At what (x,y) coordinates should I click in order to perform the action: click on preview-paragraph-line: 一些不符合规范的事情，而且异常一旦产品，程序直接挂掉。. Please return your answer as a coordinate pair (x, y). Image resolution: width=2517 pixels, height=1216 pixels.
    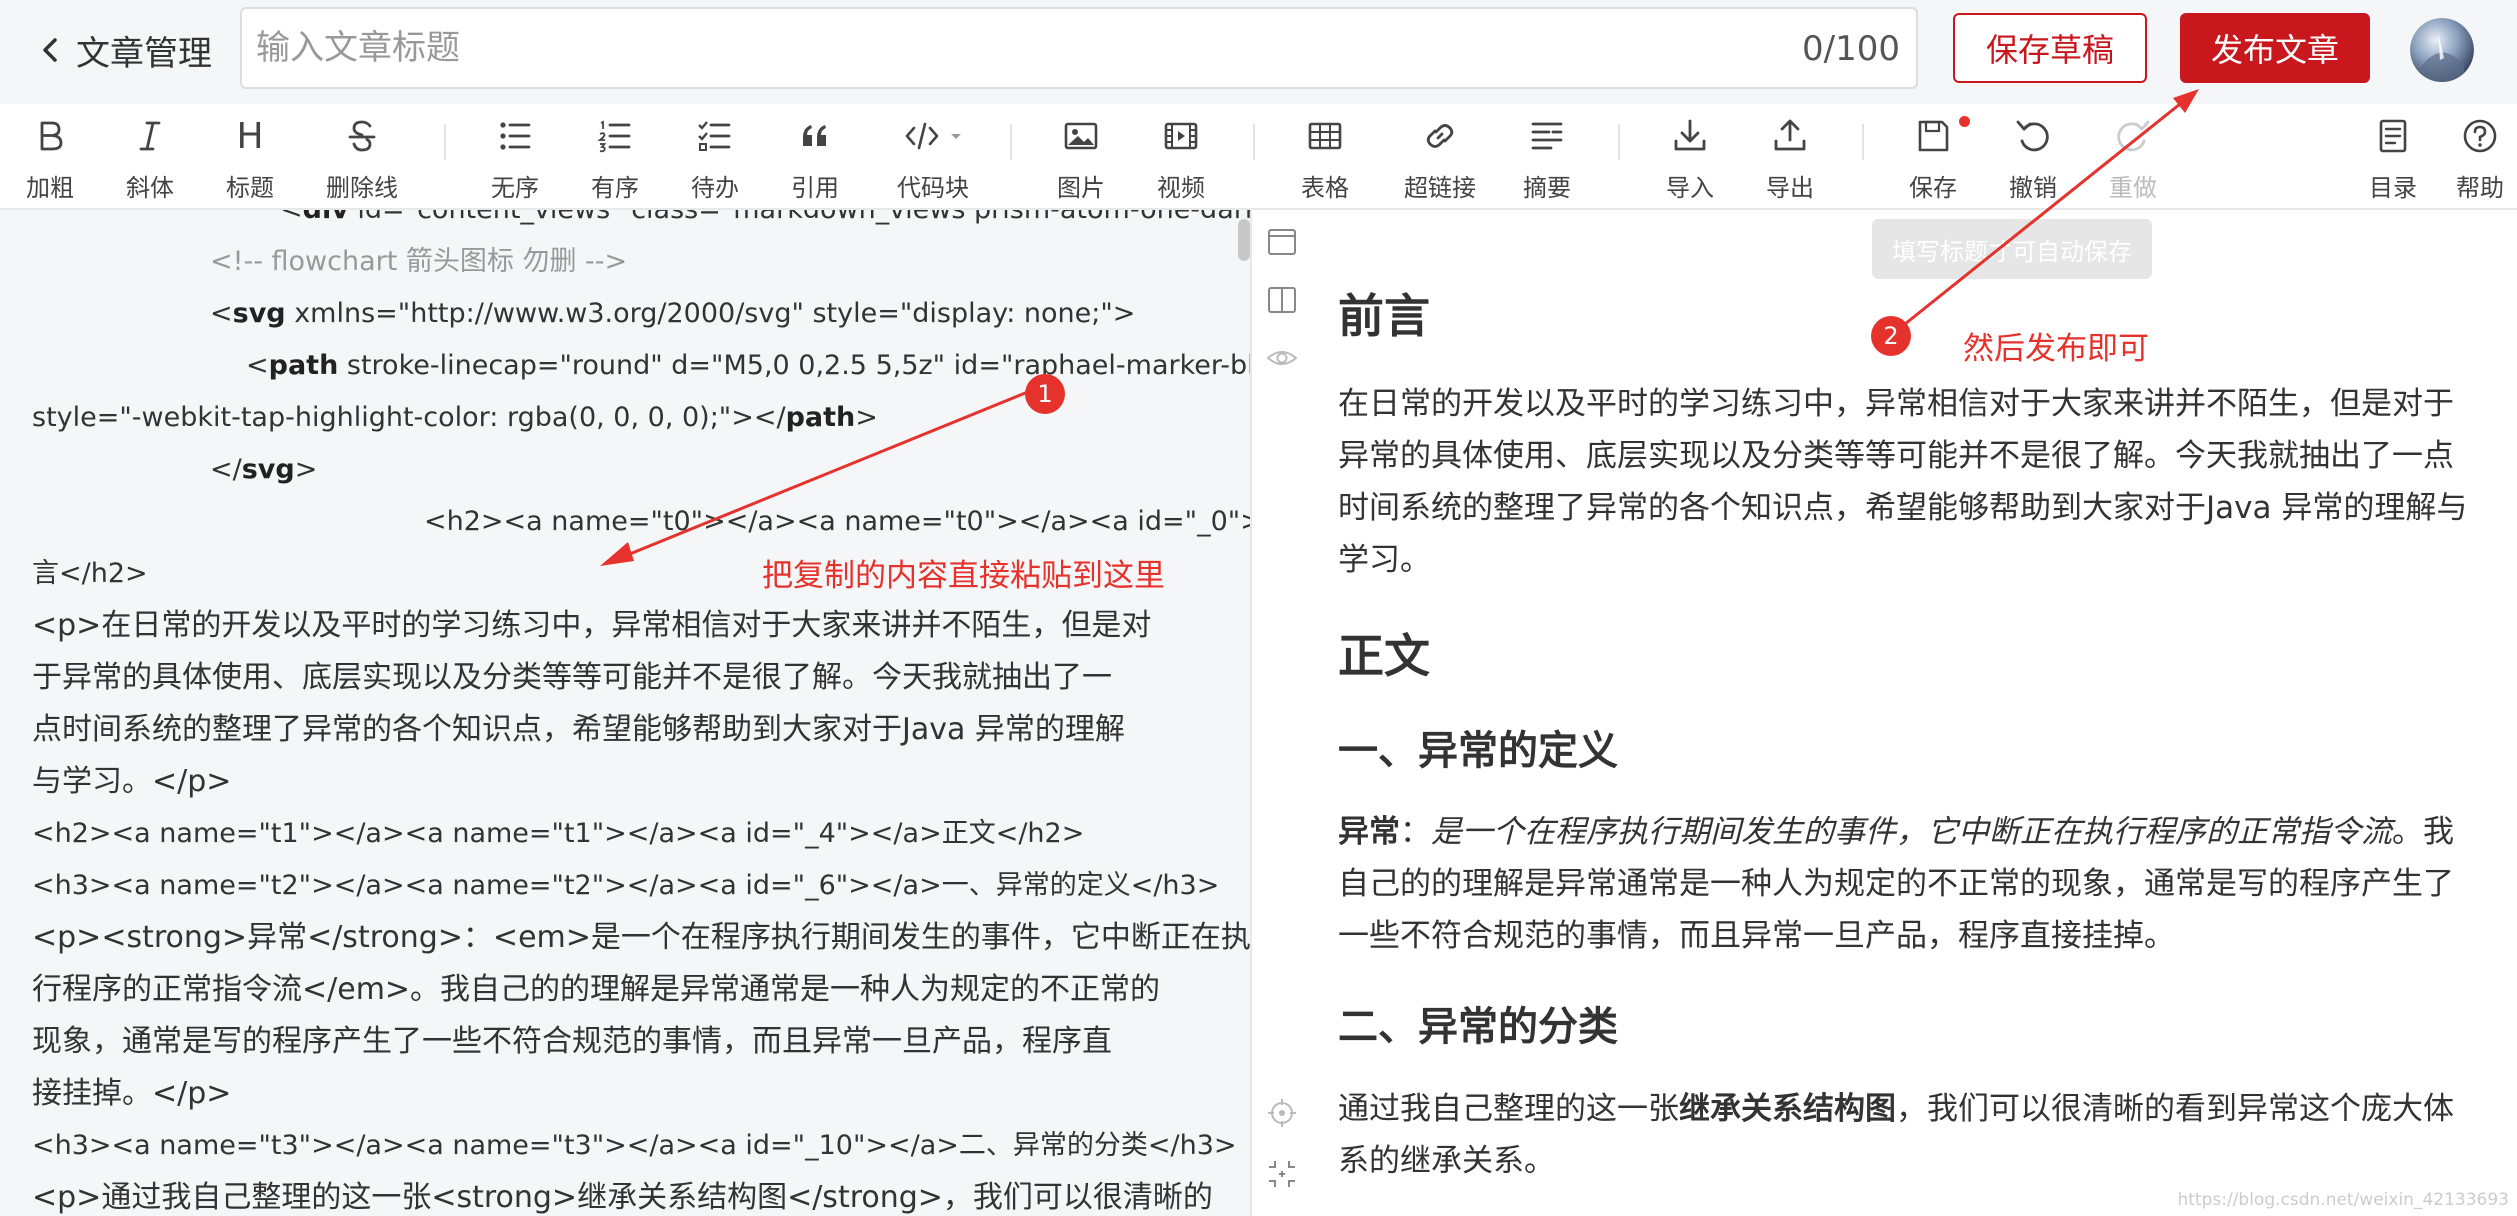
    Looking at the image, I should click on (1756, 936).